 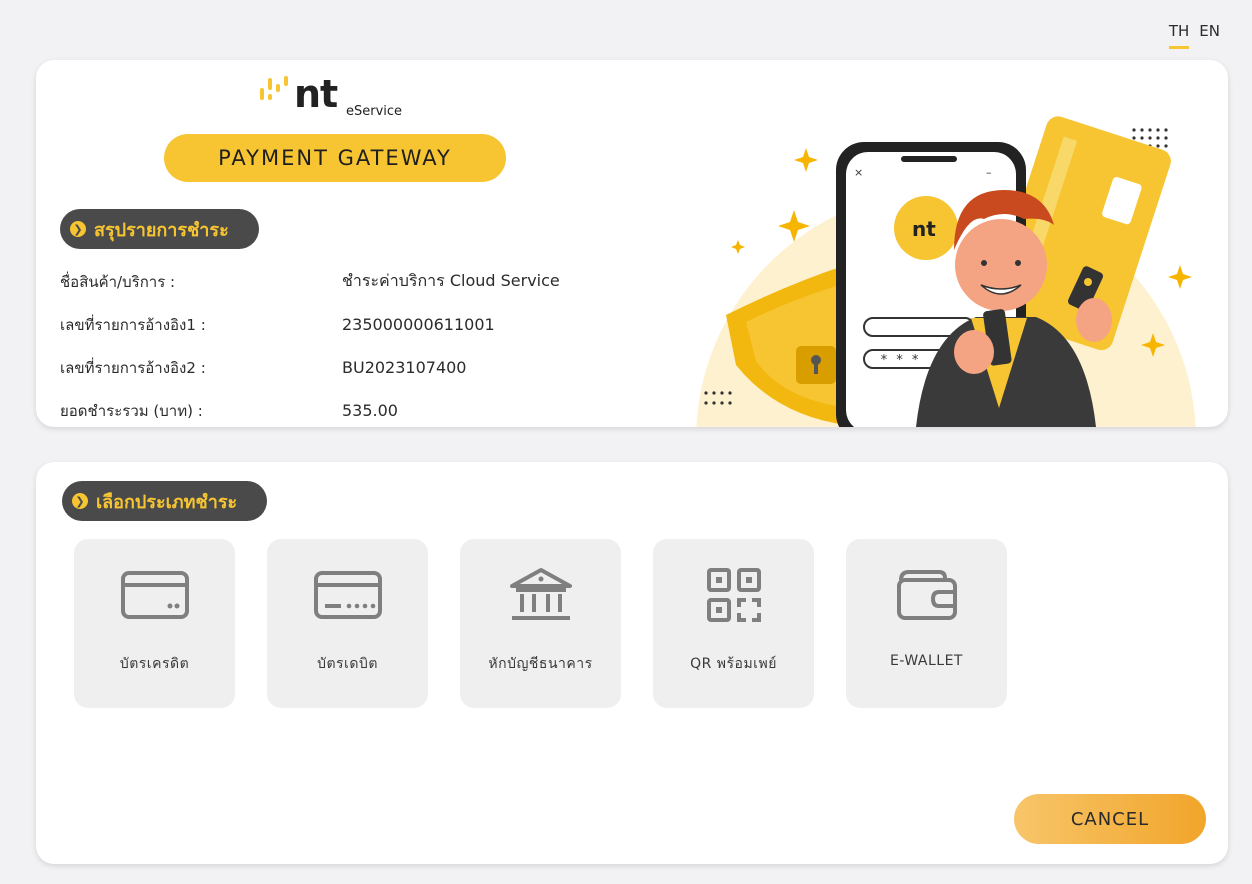 What do you see at coordinates (154, 664) in the screenshot?
I see `method-label: บัตรเครดิต` at bounding box center [154, 664].